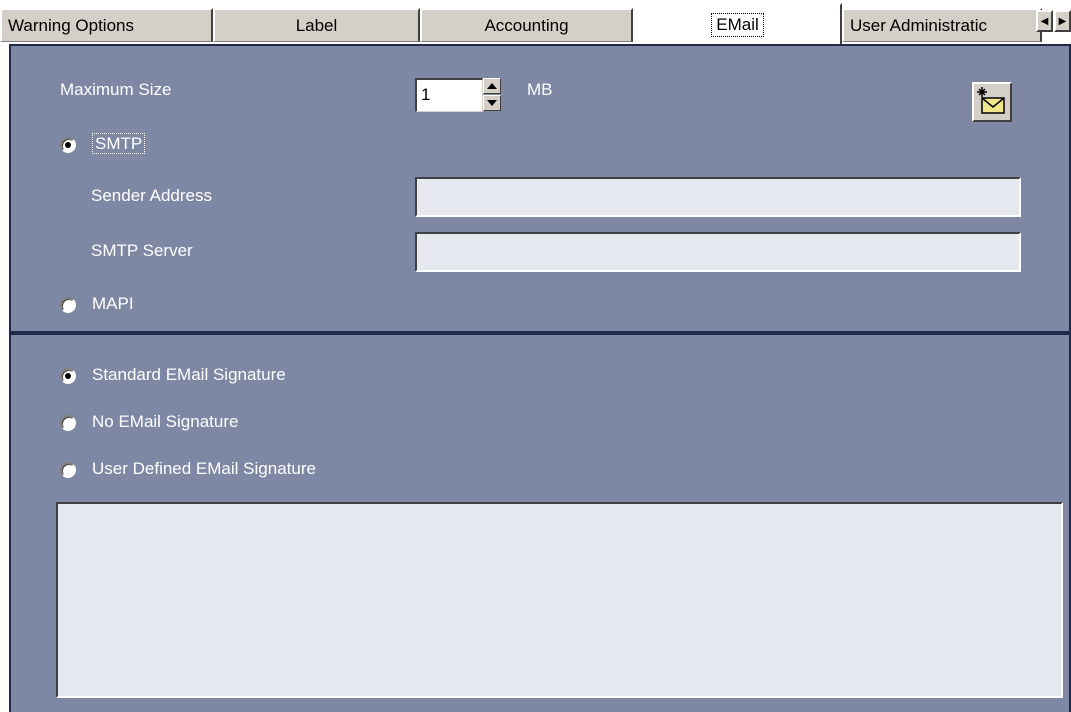  What do you see at coordinates (113, 304) in the screenshot?
I see `mapi-label: MAPI` at bounding box center [113, 304].